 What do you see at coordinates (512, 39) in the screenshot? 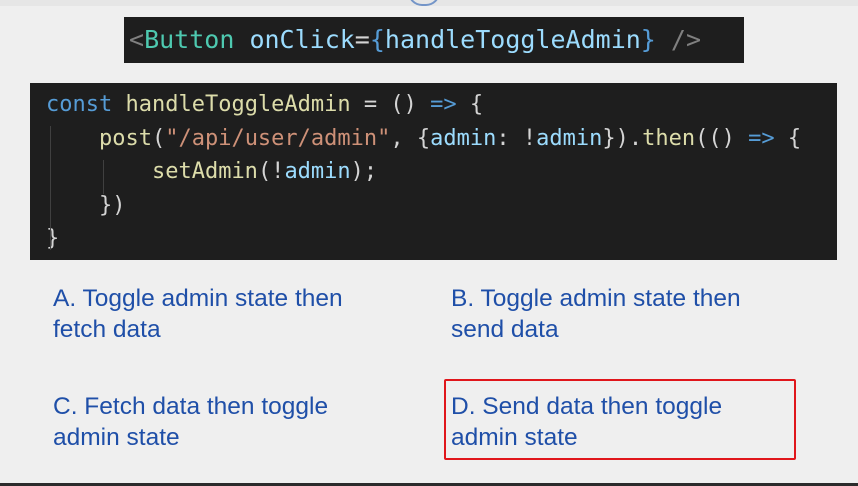
I see `jsx-handler-name: handleToggleAdmin` at bounding box center [512, 39].